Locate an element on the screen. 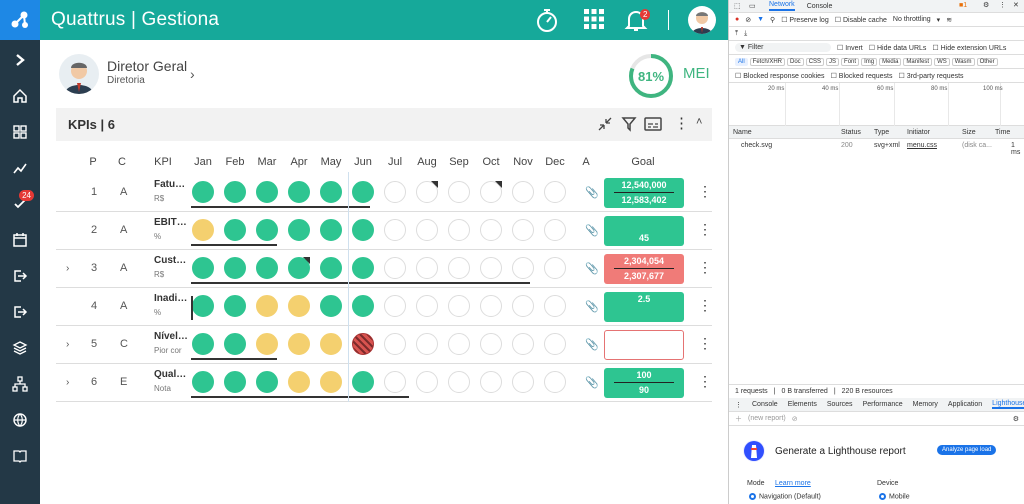 This screenshot has height=504, width=1024. goal-box is located at coordinates (644, 345).